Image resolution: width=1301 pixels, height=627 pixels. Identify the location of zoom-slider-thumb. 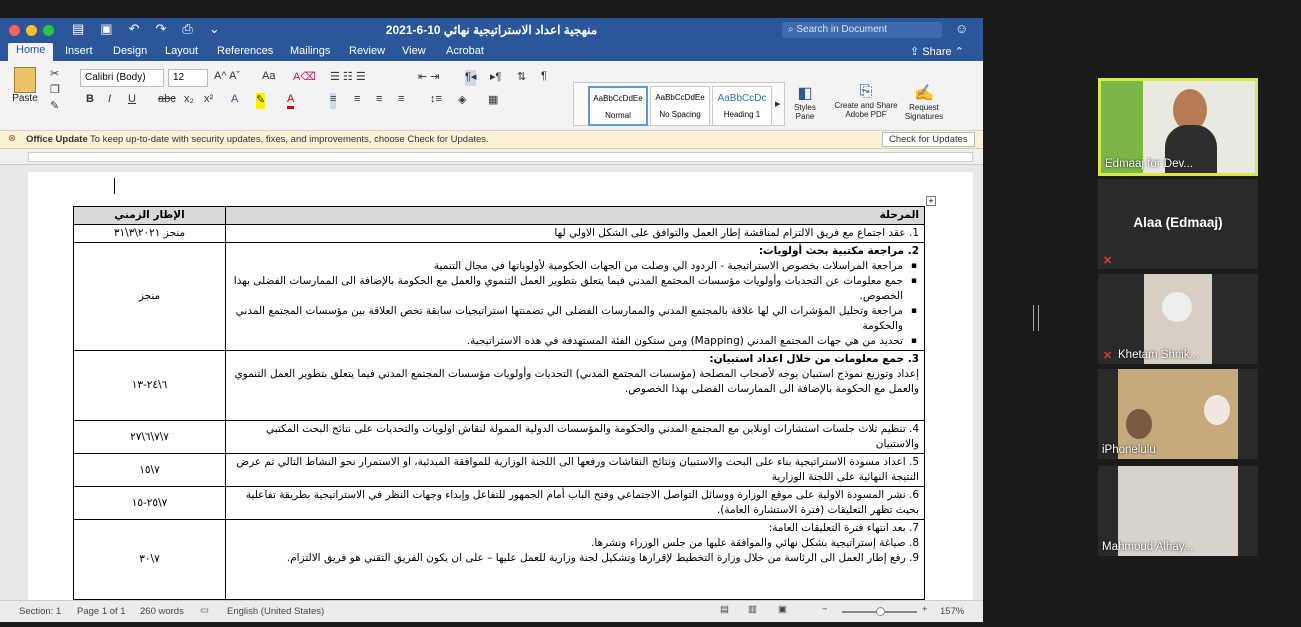
(880, 611).